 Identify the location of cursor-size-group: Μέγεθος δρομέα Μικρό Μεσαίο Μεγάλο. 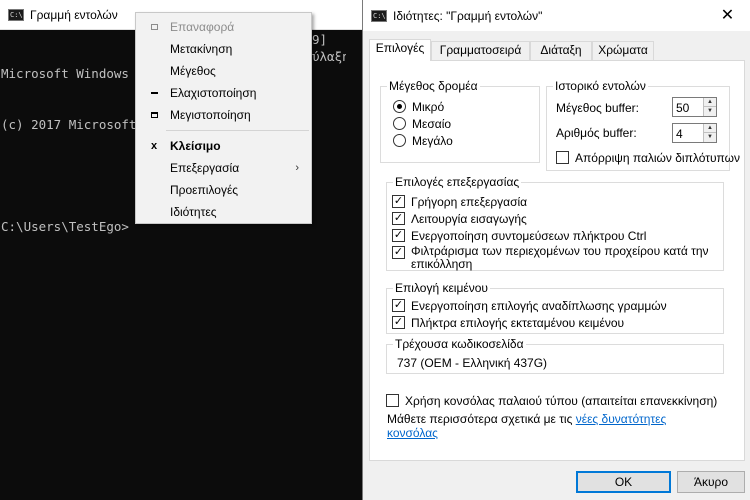
(460, 121).